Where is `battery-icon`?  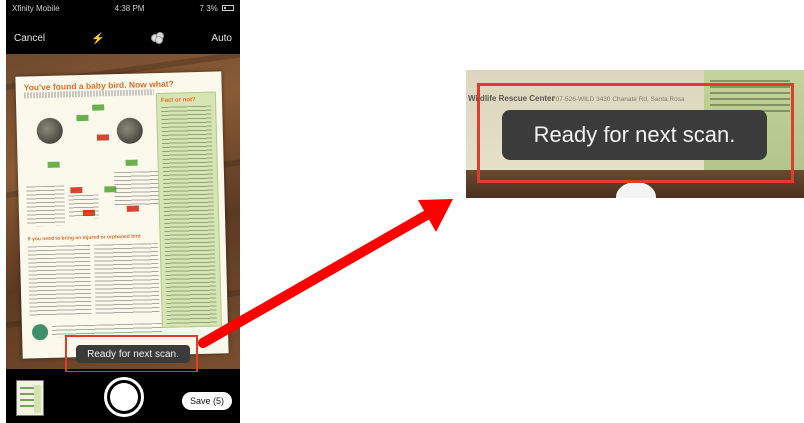 battery-icon is located at coordinates (228, 8).